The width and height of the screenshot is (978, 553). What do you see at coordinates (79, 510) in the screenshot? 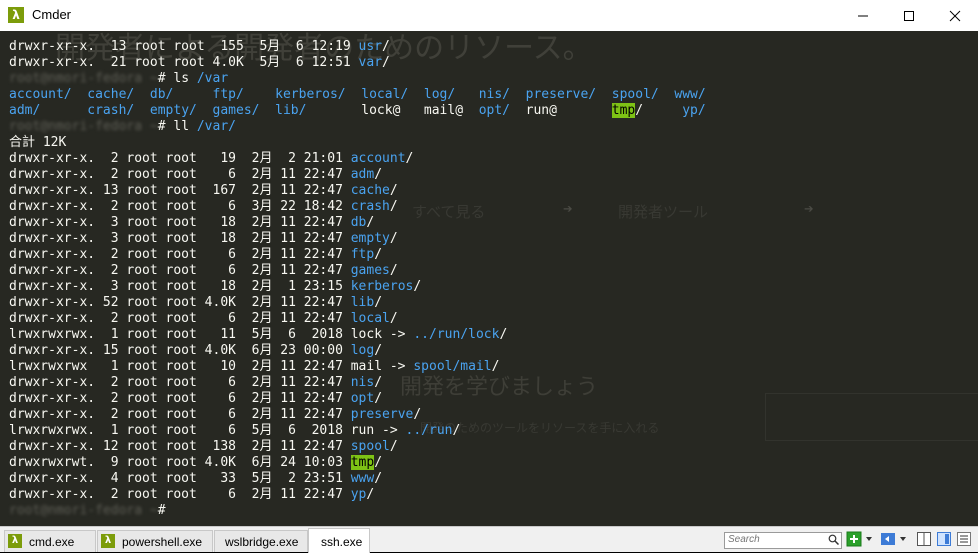
I see `redacted-prompt: root@nmori-fedora` at bounding box center [79, 510].